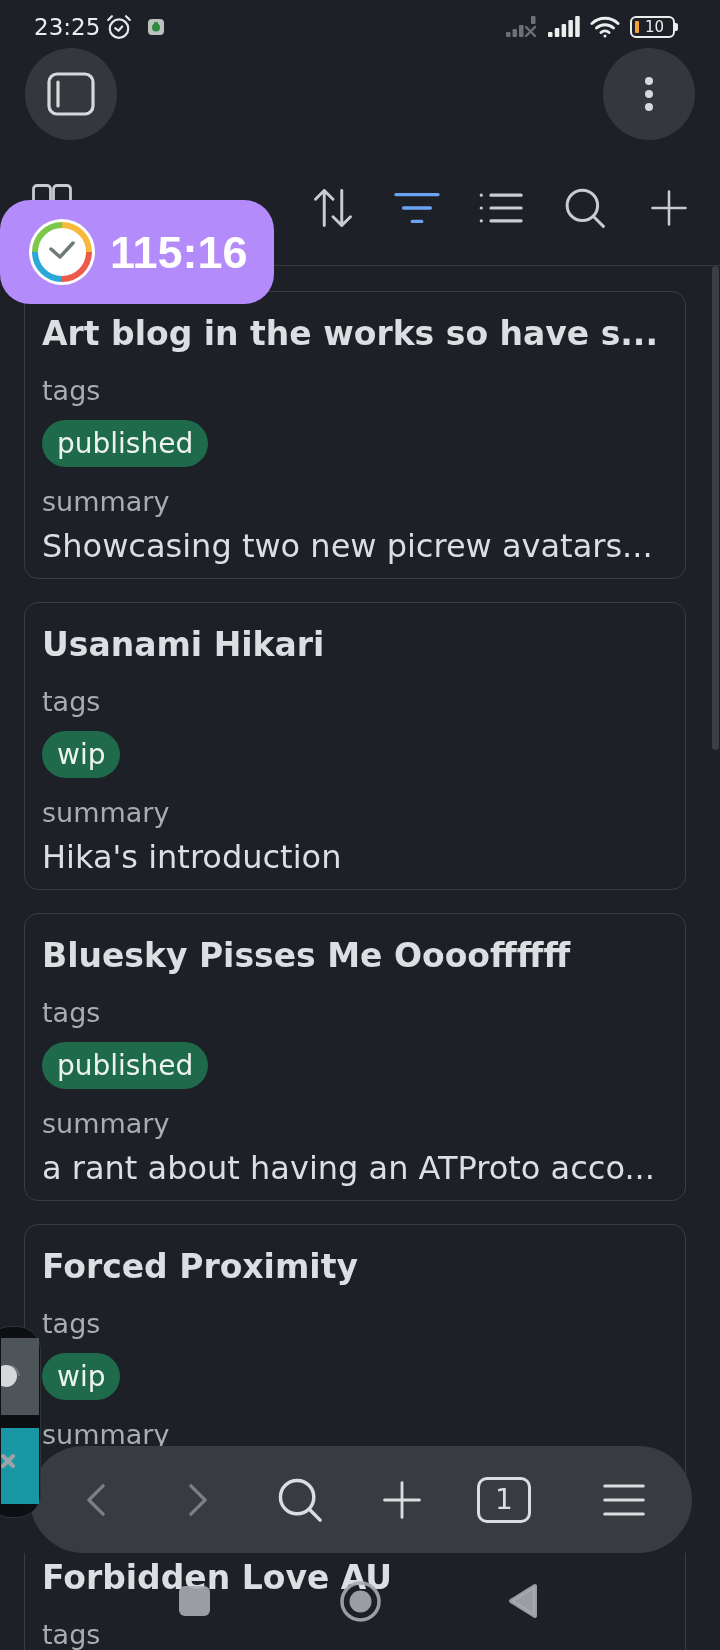 Image resolution: width=720 pixels, height=1650 pixels. What do you see at coordinates (306, 956) in the screenshot?
I see `card-title: Bluesky Pisses Me Ooooffffff` at bounding box center [306, 956].